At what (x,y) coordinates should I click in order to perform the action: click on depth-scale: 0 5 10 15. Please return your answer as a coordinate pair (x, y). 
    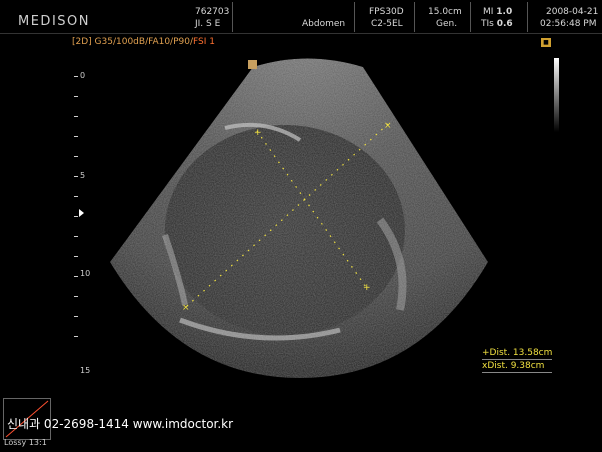
    Looking at the image, I should click on (85, 225).